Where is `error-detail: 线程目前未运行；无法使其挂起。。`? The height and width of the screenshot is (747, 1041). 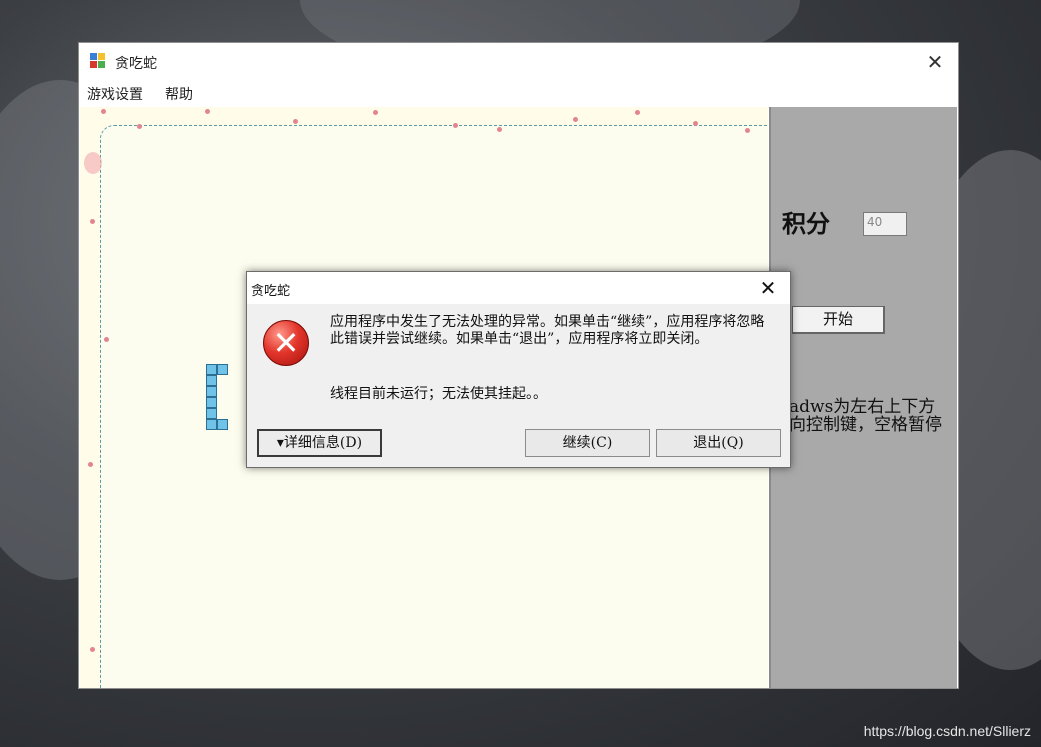
error-detail: 线程目前未运行；无法使其挂起。。 is located at coordinates (438, 394).